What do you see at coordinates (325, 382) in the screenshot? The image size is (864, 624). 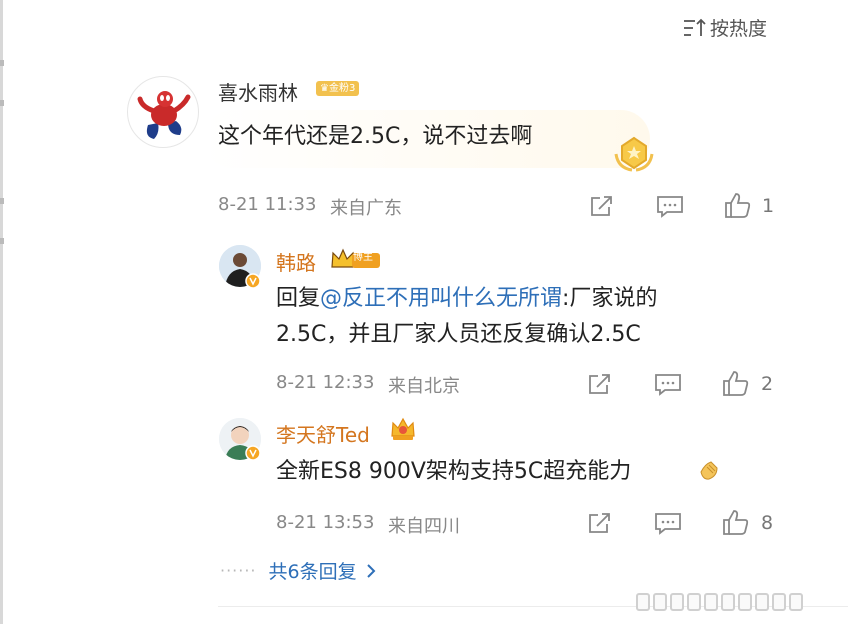 I see `reply-date: 8-21 12:33` at bounding box center [325, 382].